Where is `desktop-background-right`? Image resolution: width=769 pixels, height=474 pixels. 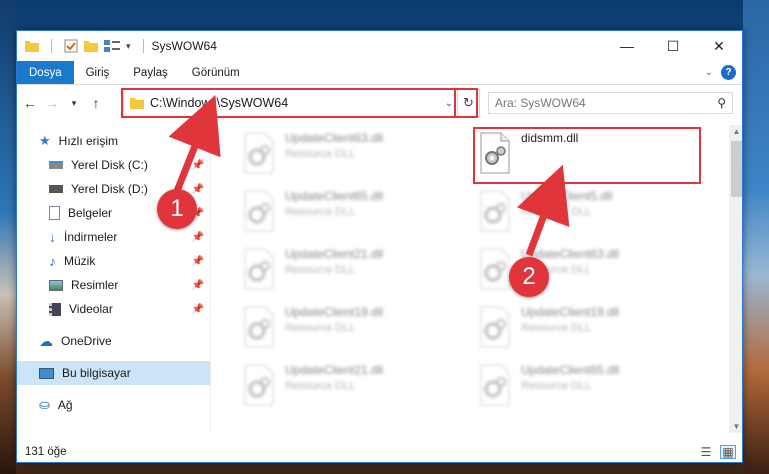
desktop-background-right is located at coordinates (756, 237).